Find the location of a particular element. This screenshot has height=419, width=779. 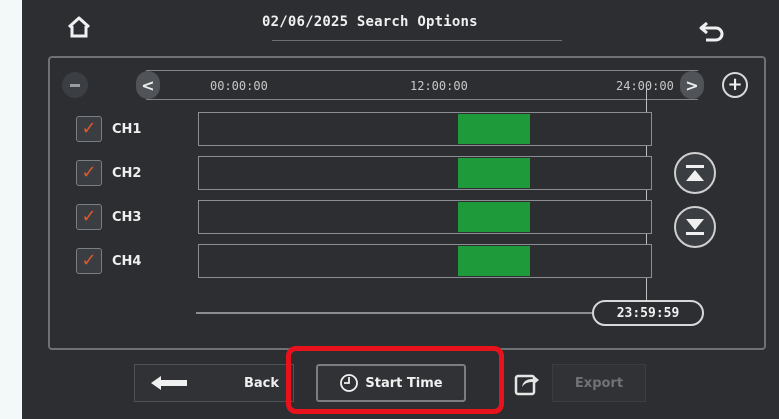

page-down-button is located at coordinates (695, 227).